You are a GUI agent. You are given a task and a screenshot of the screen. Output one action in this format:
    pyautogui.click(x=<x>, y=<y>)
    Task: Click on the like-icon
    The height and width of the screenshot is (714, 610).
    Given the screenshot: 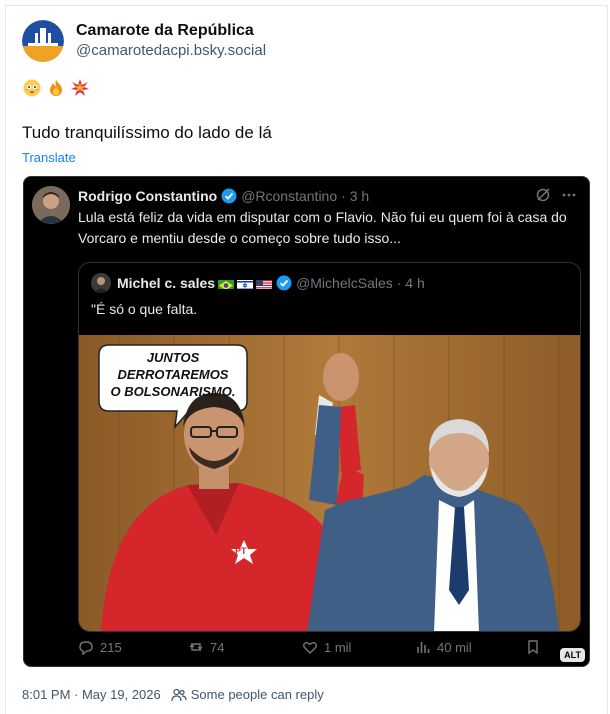 What is the action you would take?
    pyautogui.click(x=310, y=648)
    